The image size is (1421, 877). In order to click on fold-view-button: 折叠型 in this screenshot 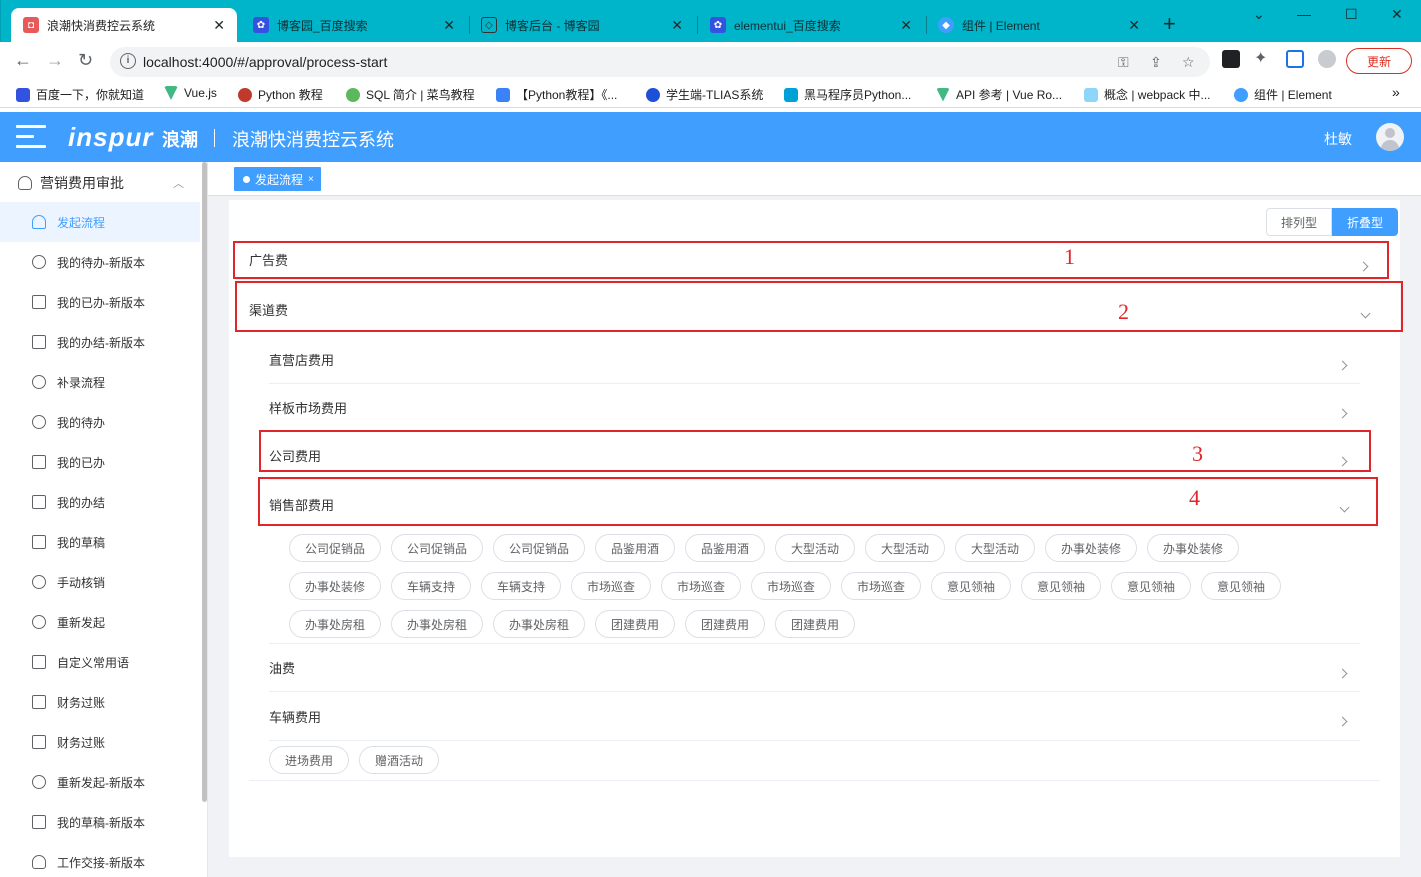, I will do `click(1365, 222)`.